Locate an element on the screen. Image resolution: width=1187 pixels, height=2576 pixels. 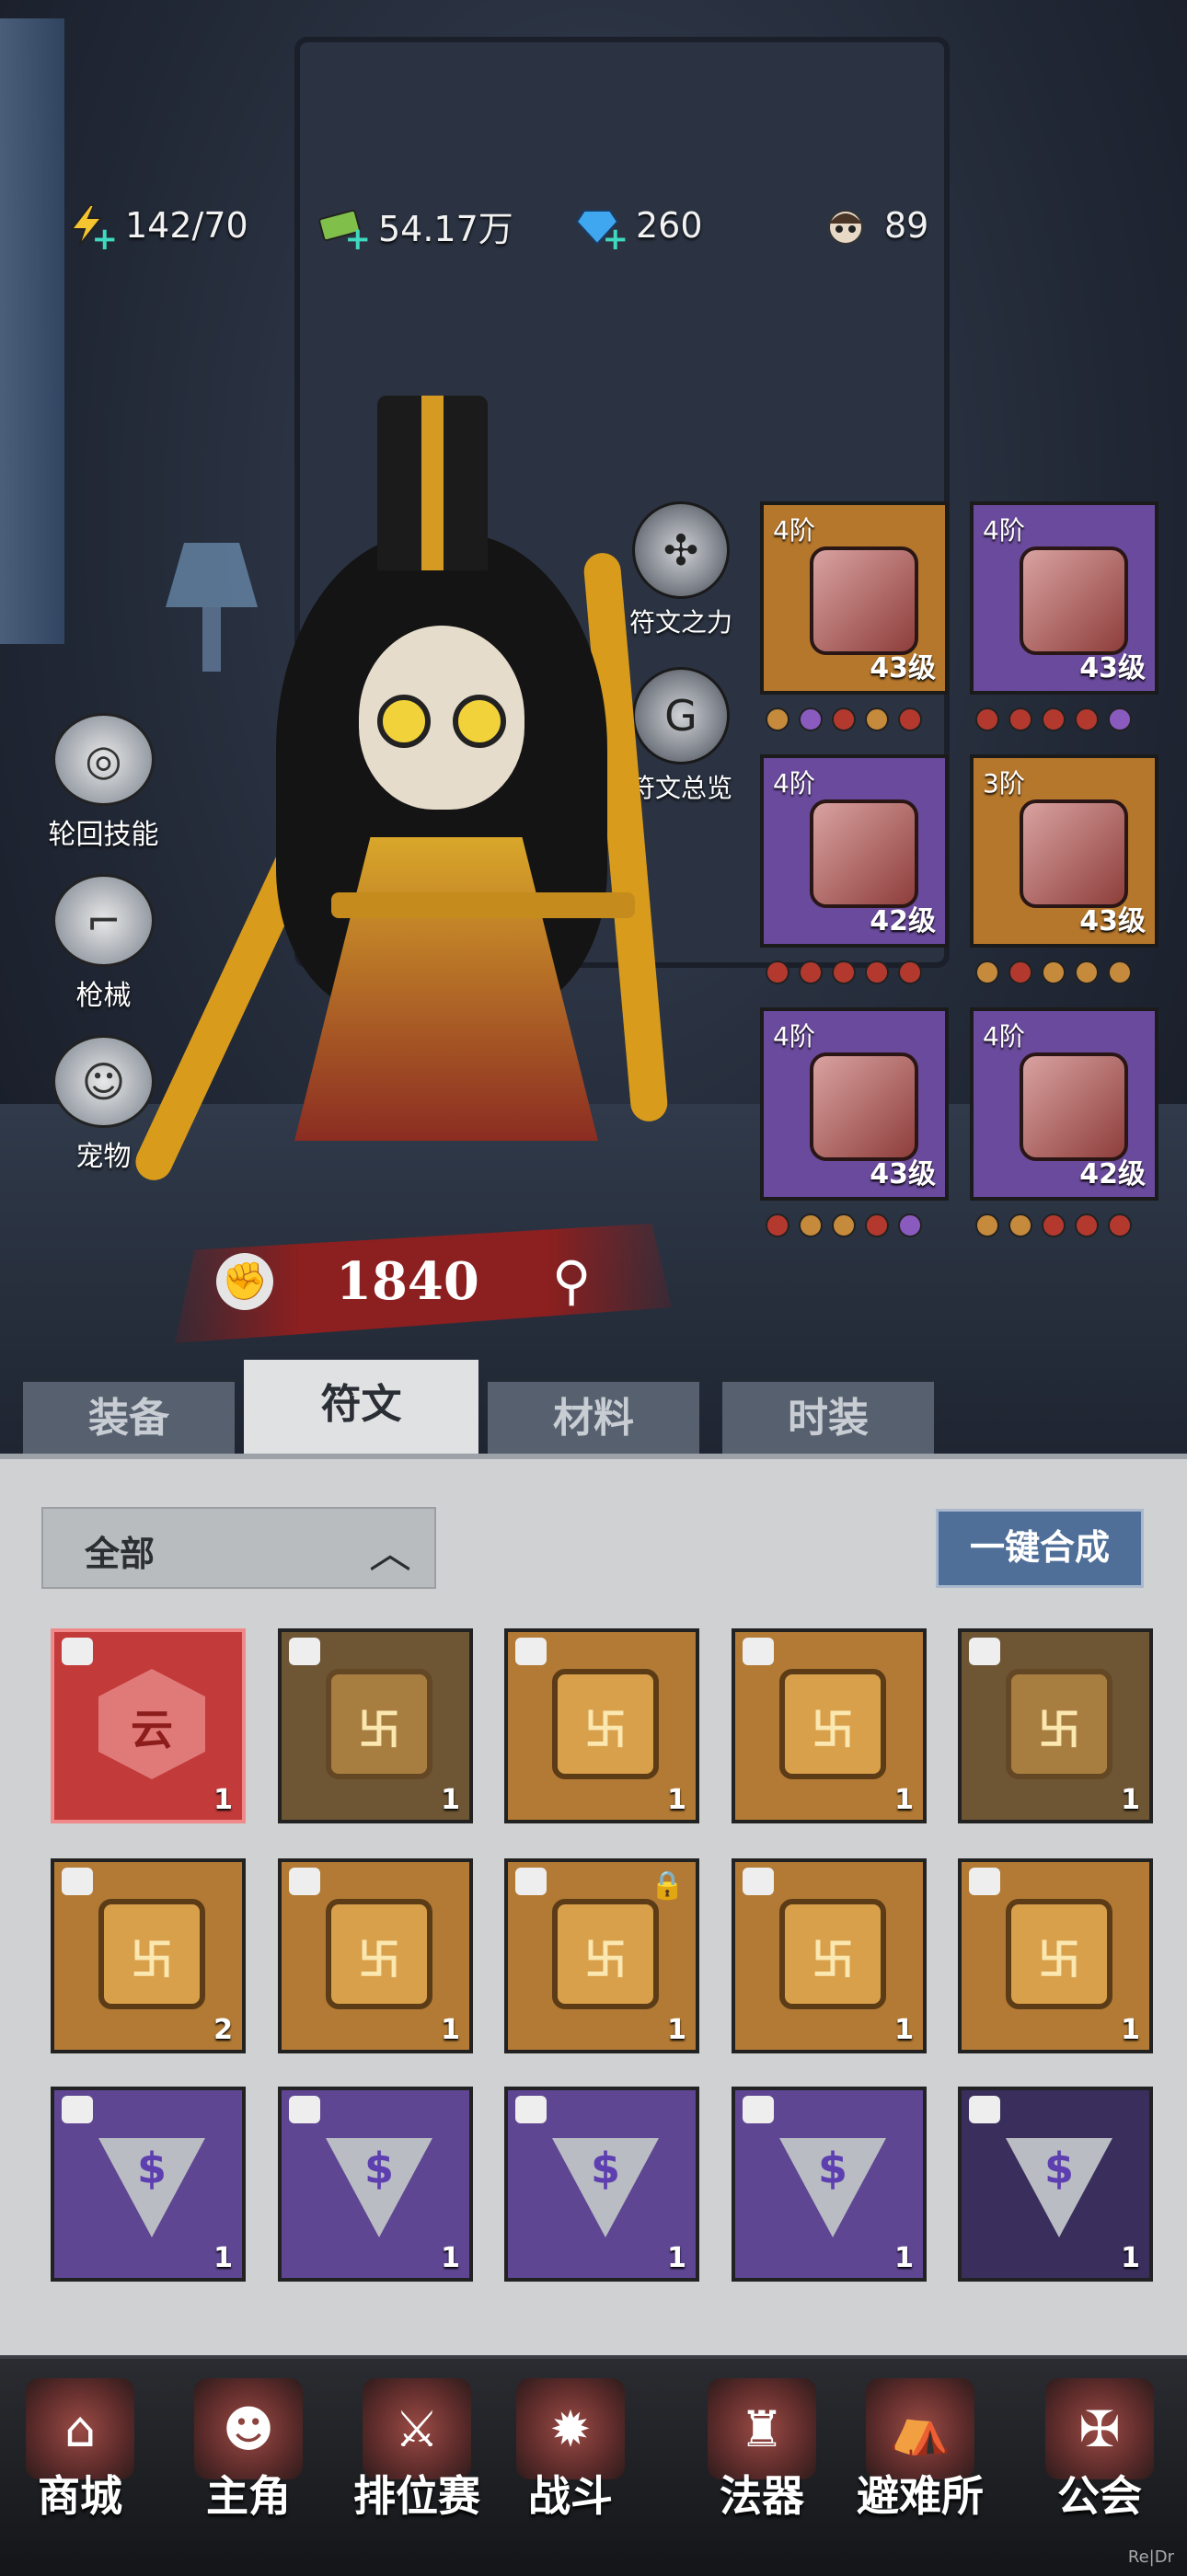
nav-label: 避难所 is located at coordinates (920, 2496).